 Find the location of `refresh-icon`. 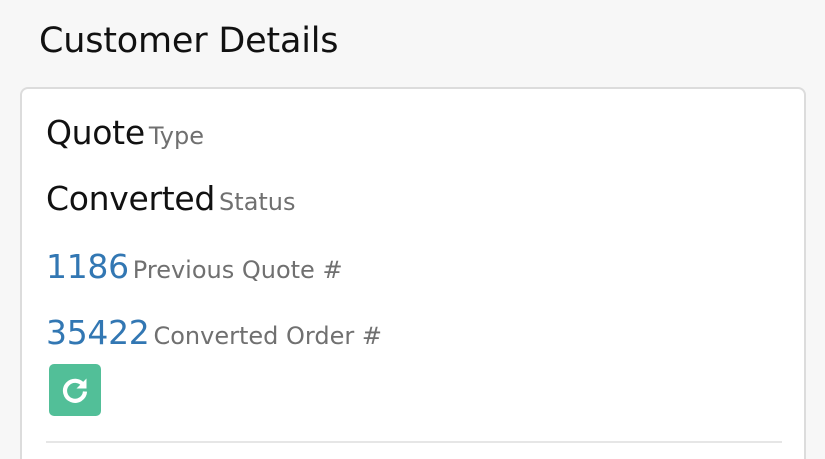

refresh-icon is located at coordinates (75, 390).